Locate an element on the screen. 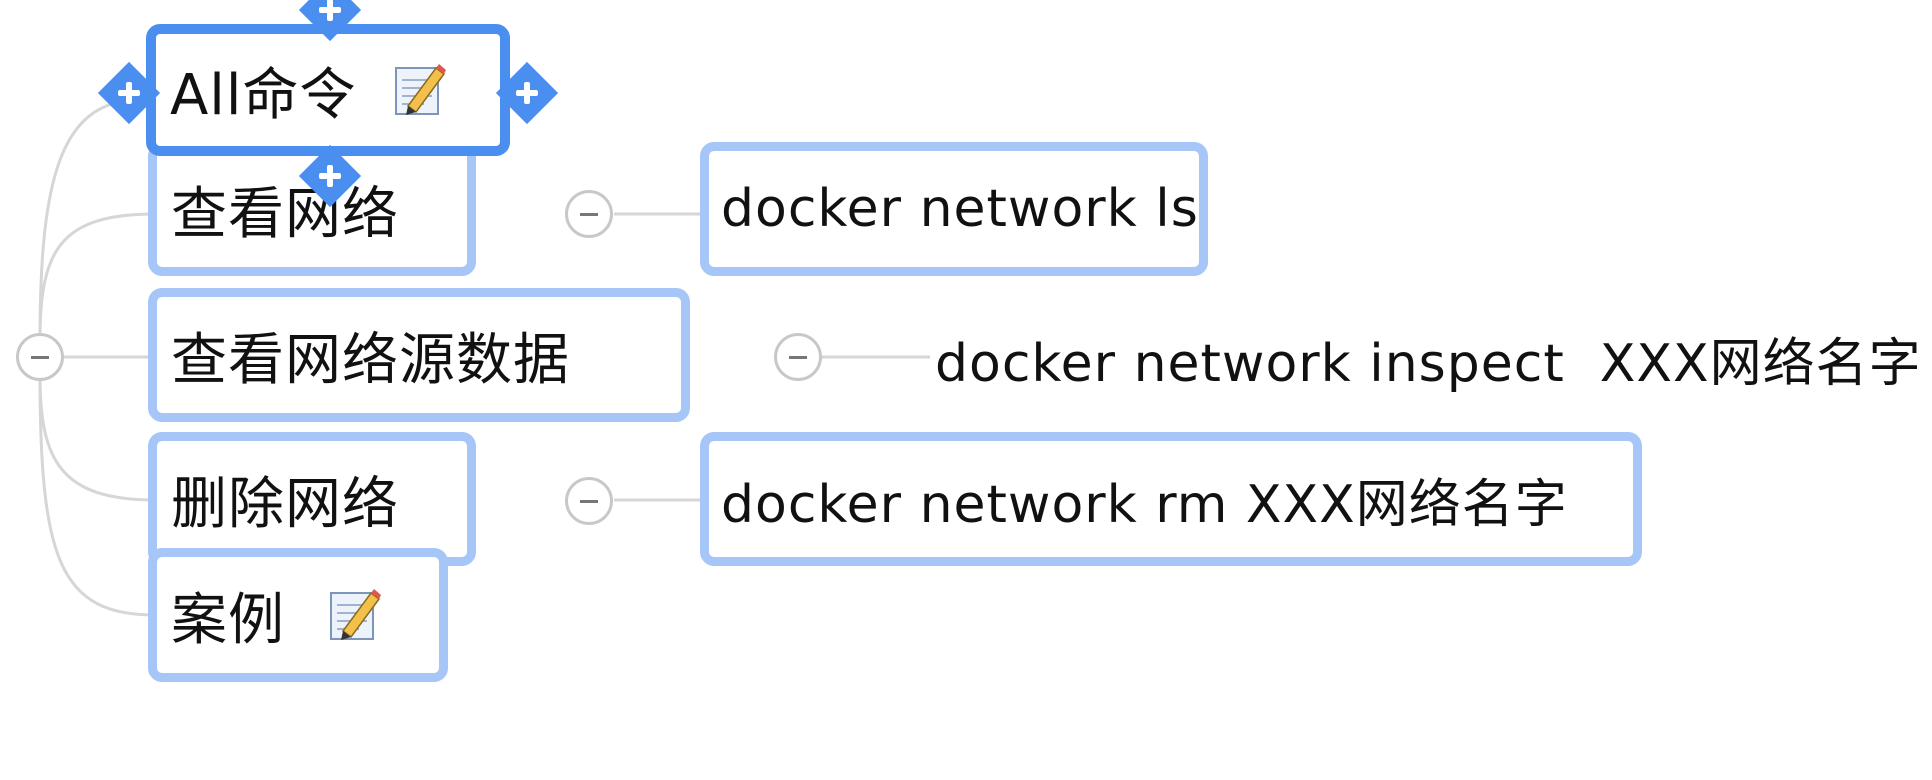  connector-central-branch is located at coordinates (89, 219).